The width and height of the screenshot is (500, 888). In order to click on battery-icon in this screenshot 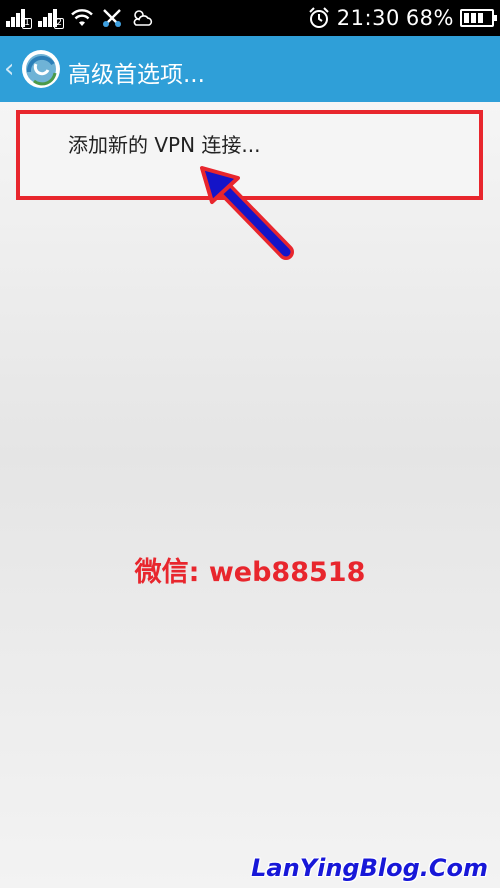, I will do `click(478, 18)`.